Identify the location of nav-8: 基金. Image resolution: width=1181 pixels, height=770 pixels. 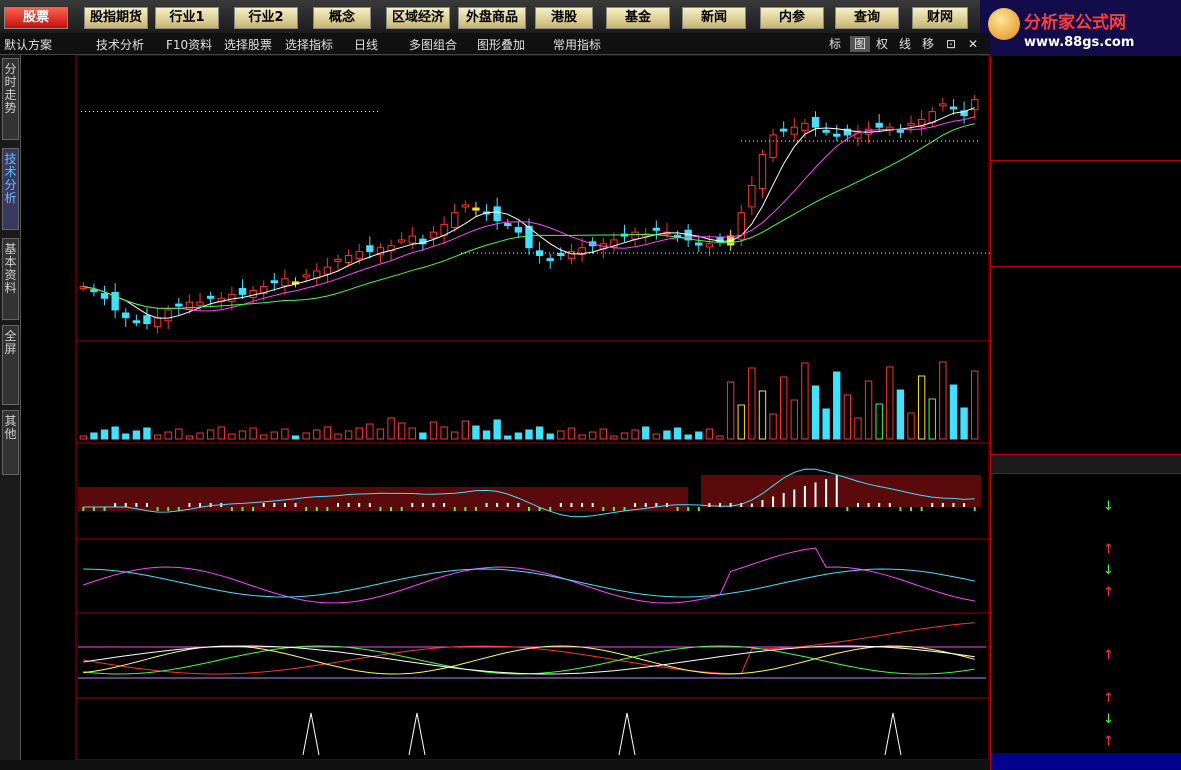
(638, 18).